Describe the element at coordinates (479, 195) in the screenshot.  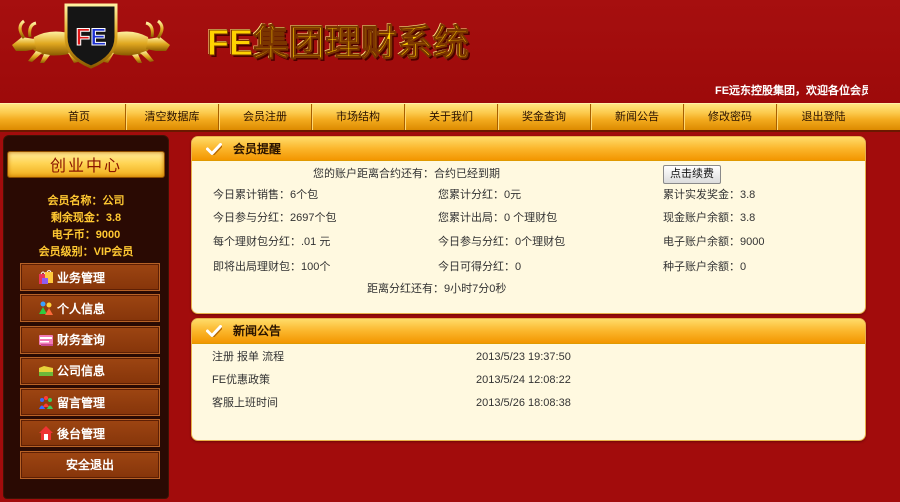
I see `total-dividend: 您累计分红：0元` at that location.